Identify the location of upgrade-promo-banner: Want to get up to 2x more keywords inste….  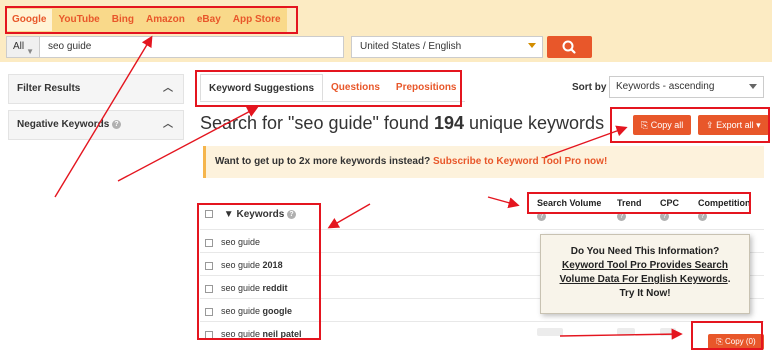
(483, 162).